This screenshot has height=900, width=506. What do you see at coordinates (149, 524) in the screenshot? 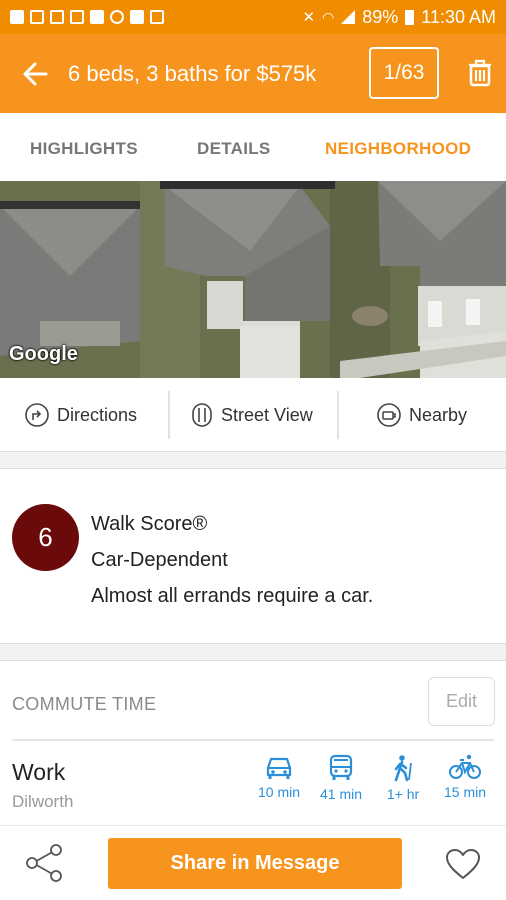
I see `walk-score-title: Walk Score®` at bounding box center [149, 524].